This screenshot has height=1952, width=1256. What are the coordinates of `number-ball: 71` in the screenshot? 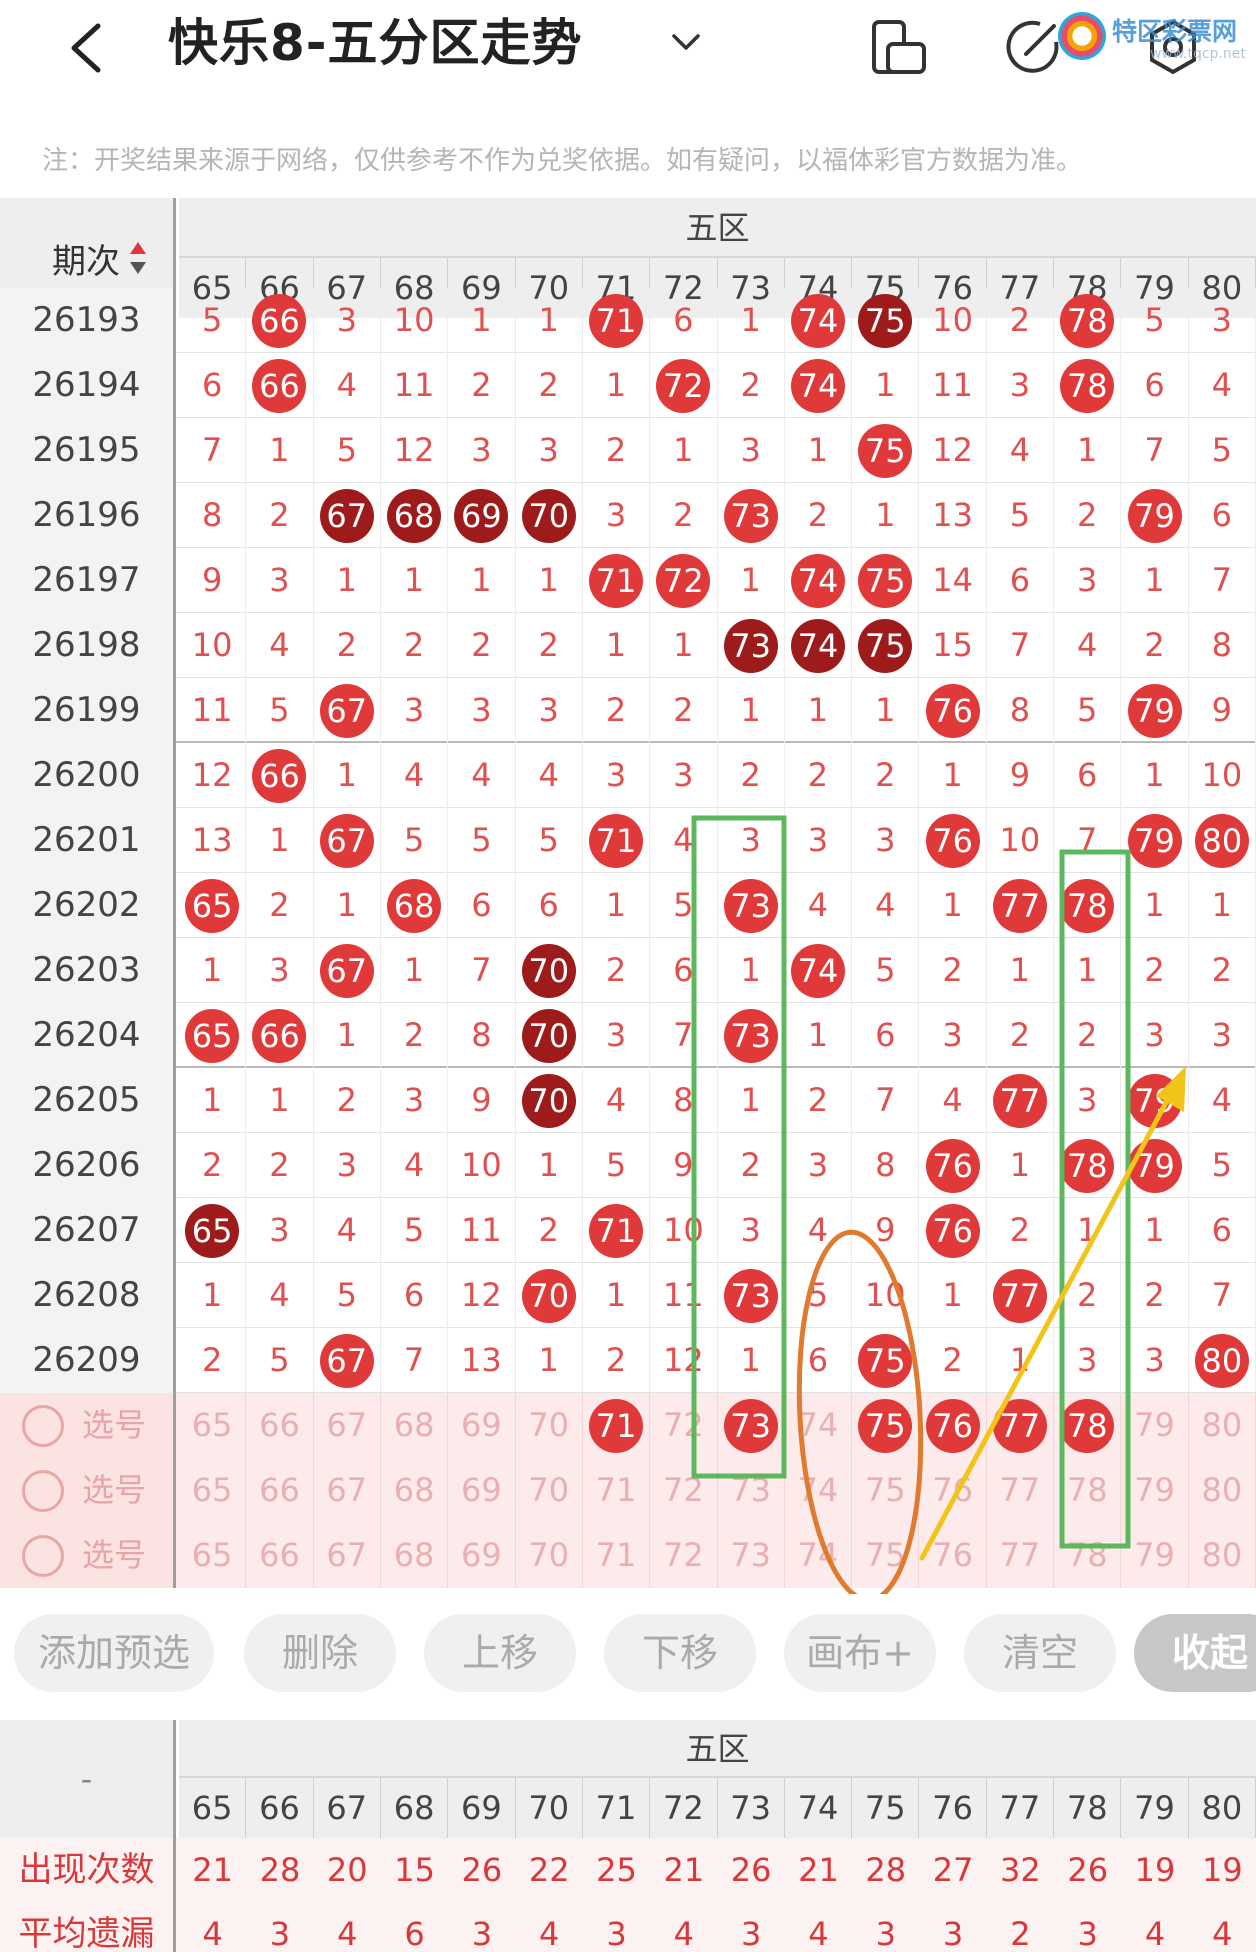 It's located at (616, 1425).